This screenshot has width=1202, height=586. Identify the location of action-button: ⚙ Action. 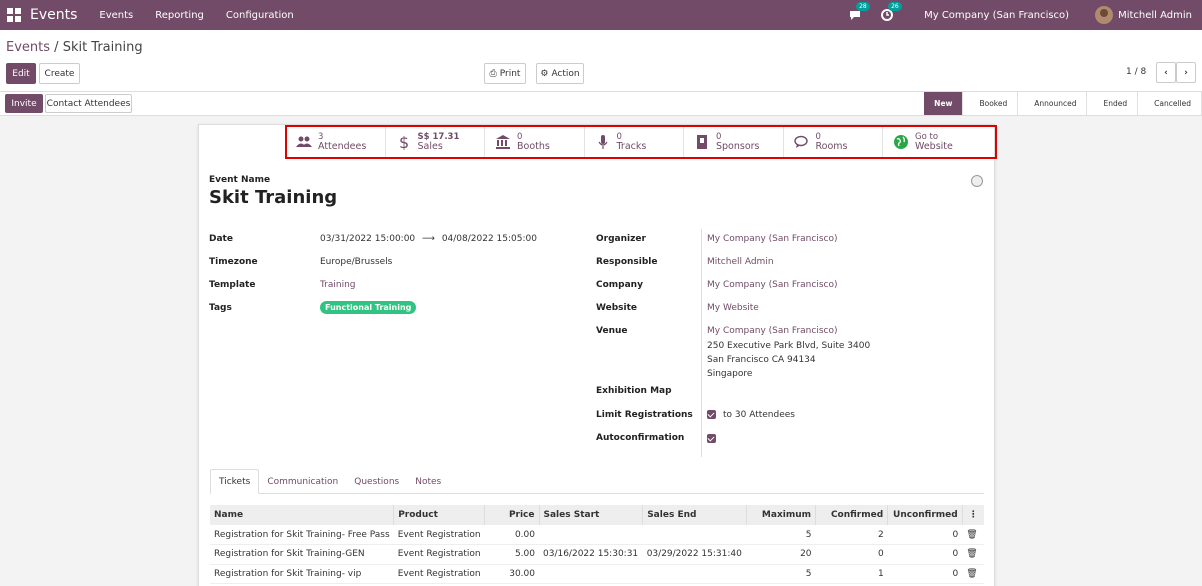
(560, 73).